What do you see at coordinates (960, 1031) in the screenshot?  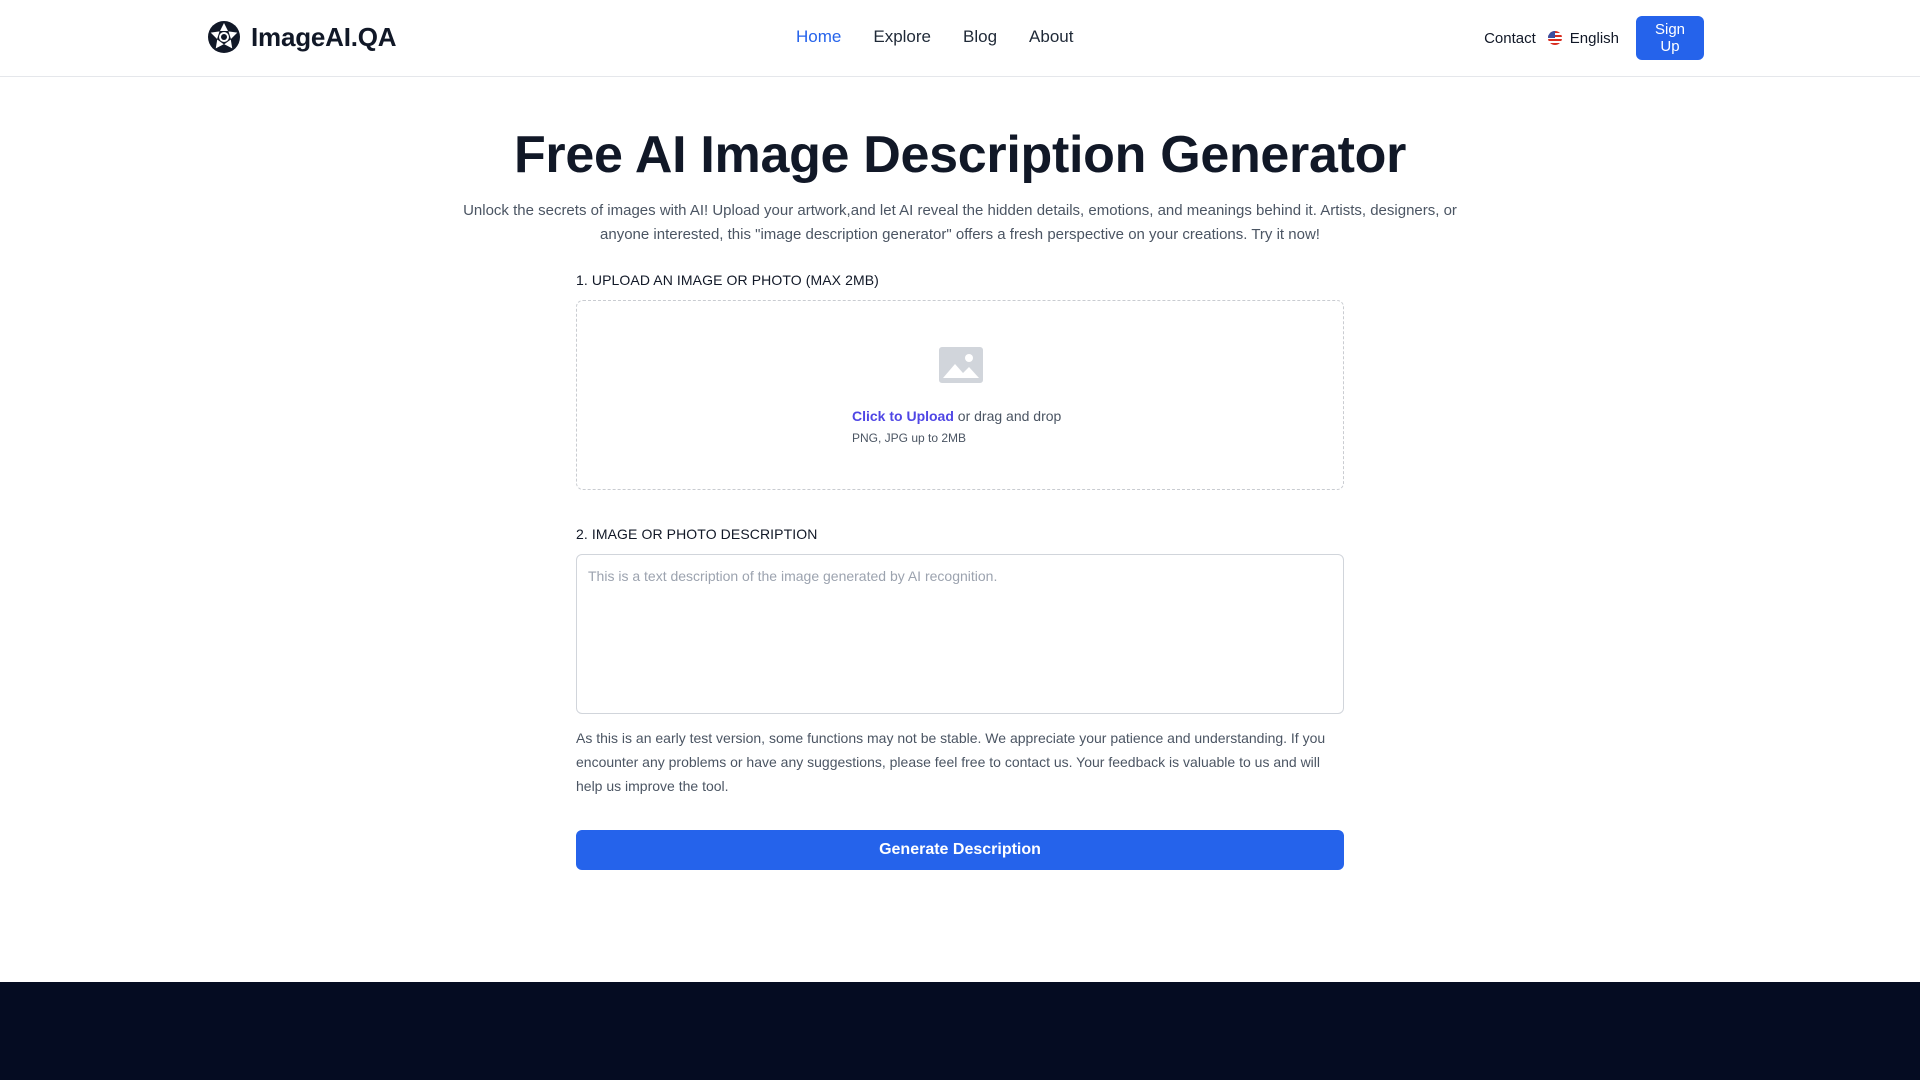 I see `site-footer` at bounding box center [960, 1031].